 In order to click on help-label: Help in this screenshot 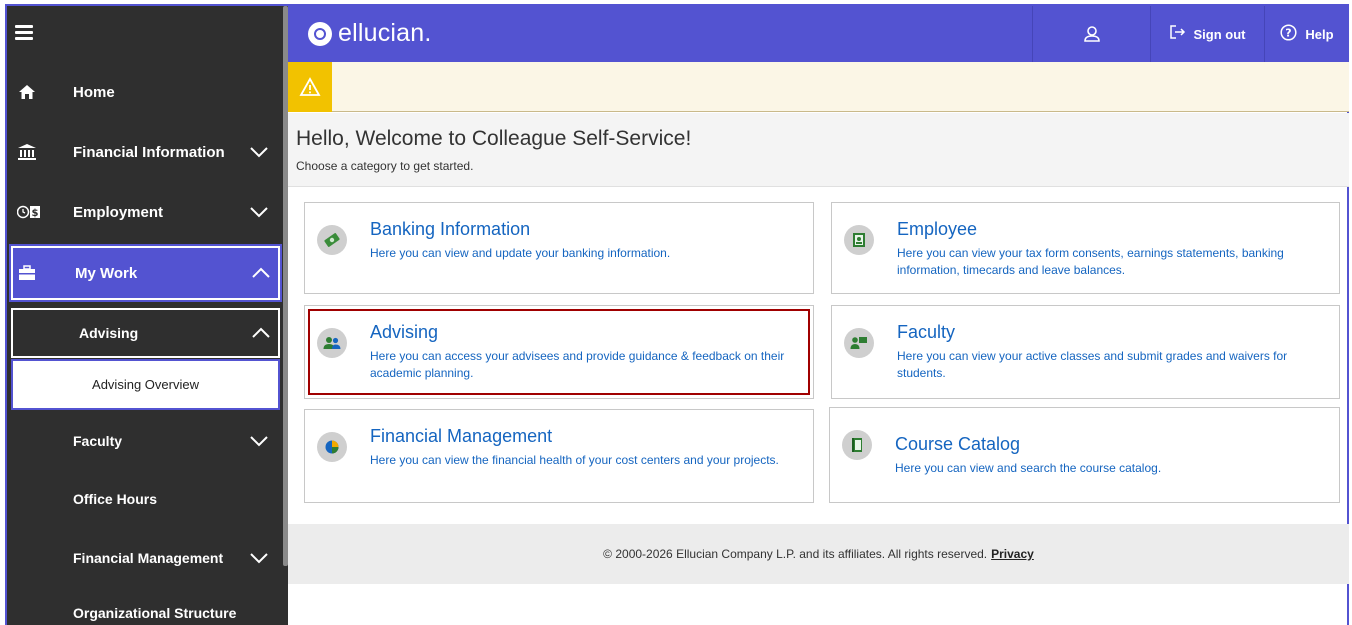, I will do `click(1319, 34)`.